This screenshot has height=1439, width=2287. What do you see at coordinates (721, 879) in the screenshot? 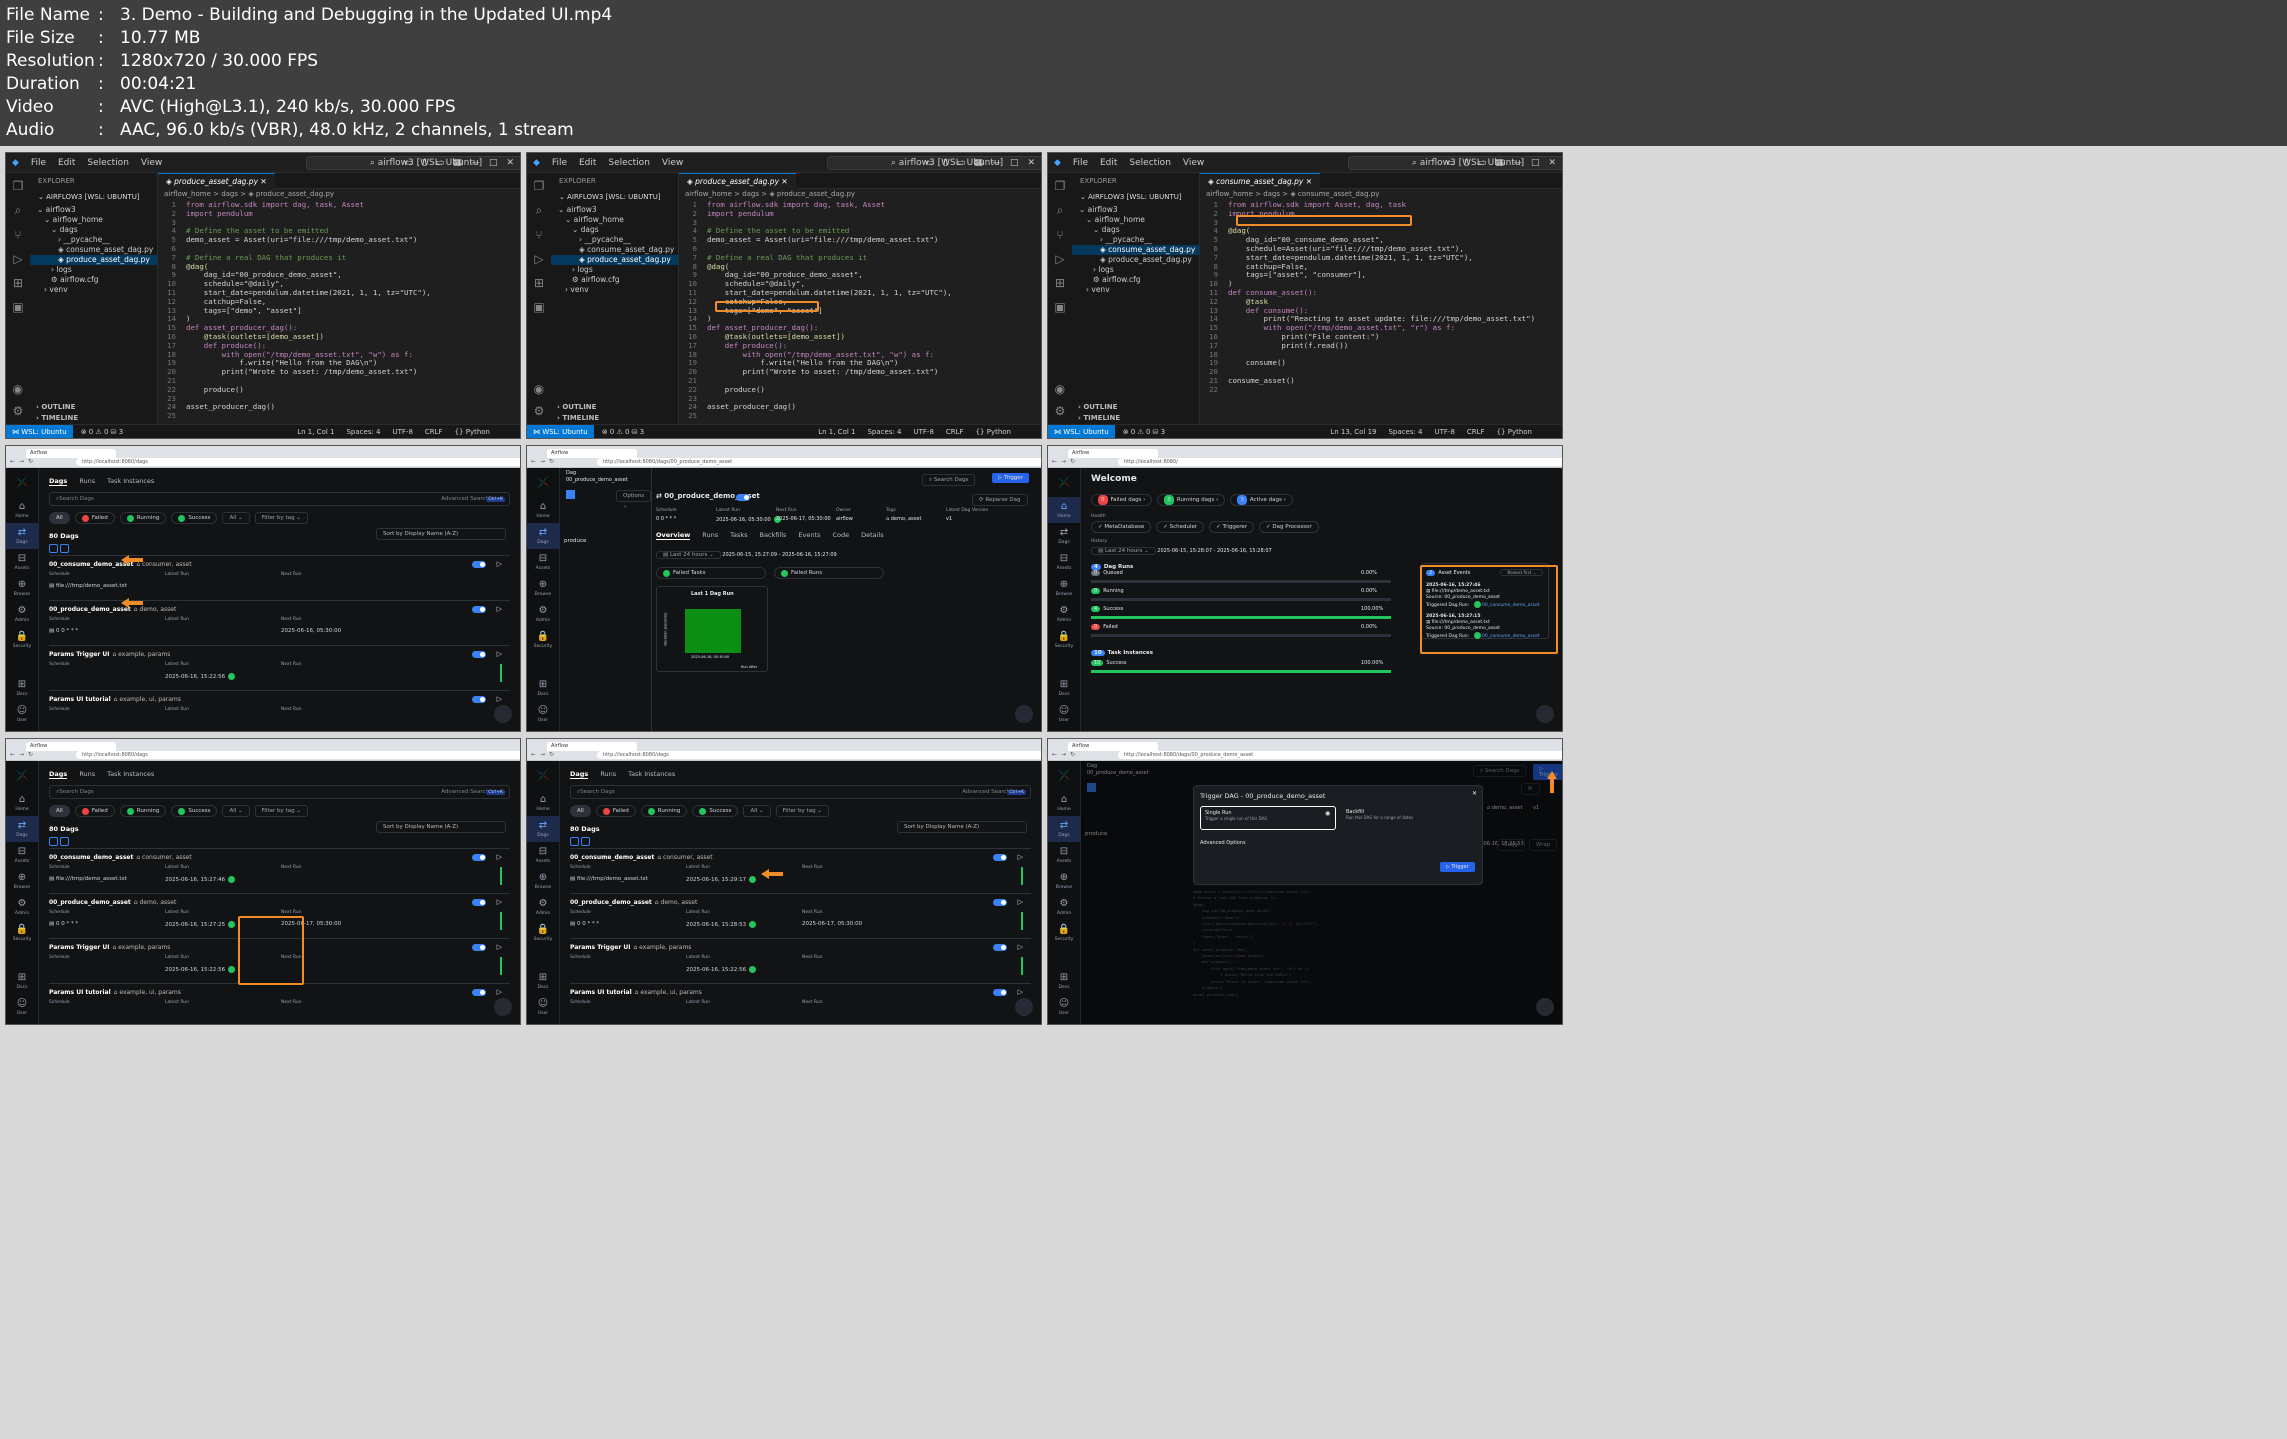
I see `latest-run-value: 2025-06-16, 15:29:17` at bounding box center [721, 879].